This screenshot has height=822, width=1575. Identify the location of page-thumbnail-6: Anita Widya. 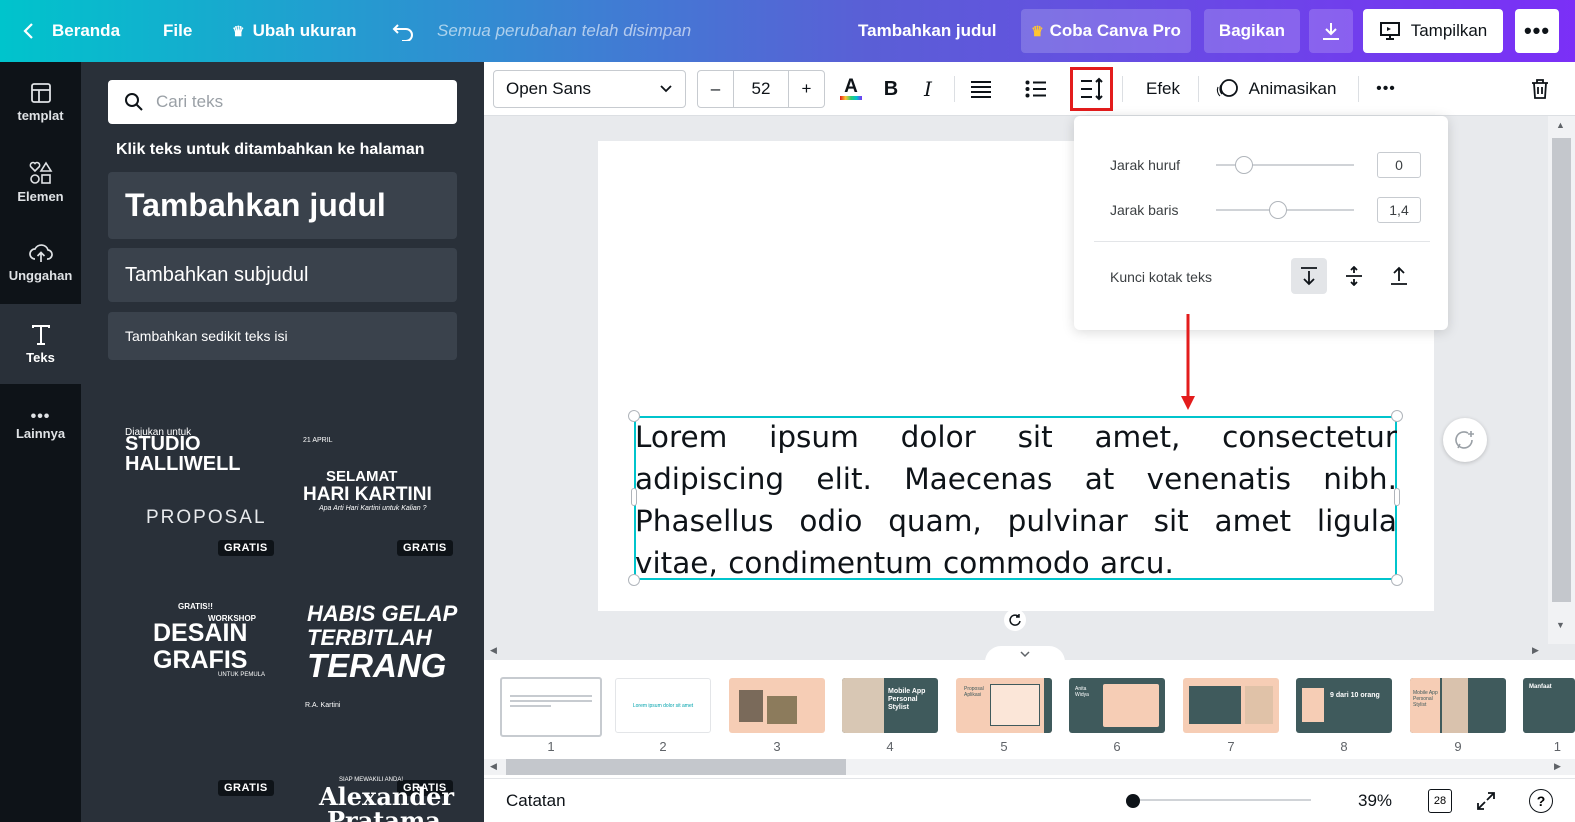
(1117, 705).